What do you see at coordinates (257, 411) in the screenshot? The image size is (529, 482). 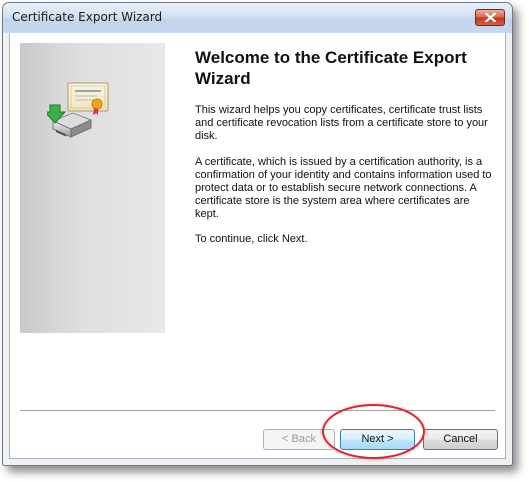 I see `button-separator` at bounding box center [257, 411].